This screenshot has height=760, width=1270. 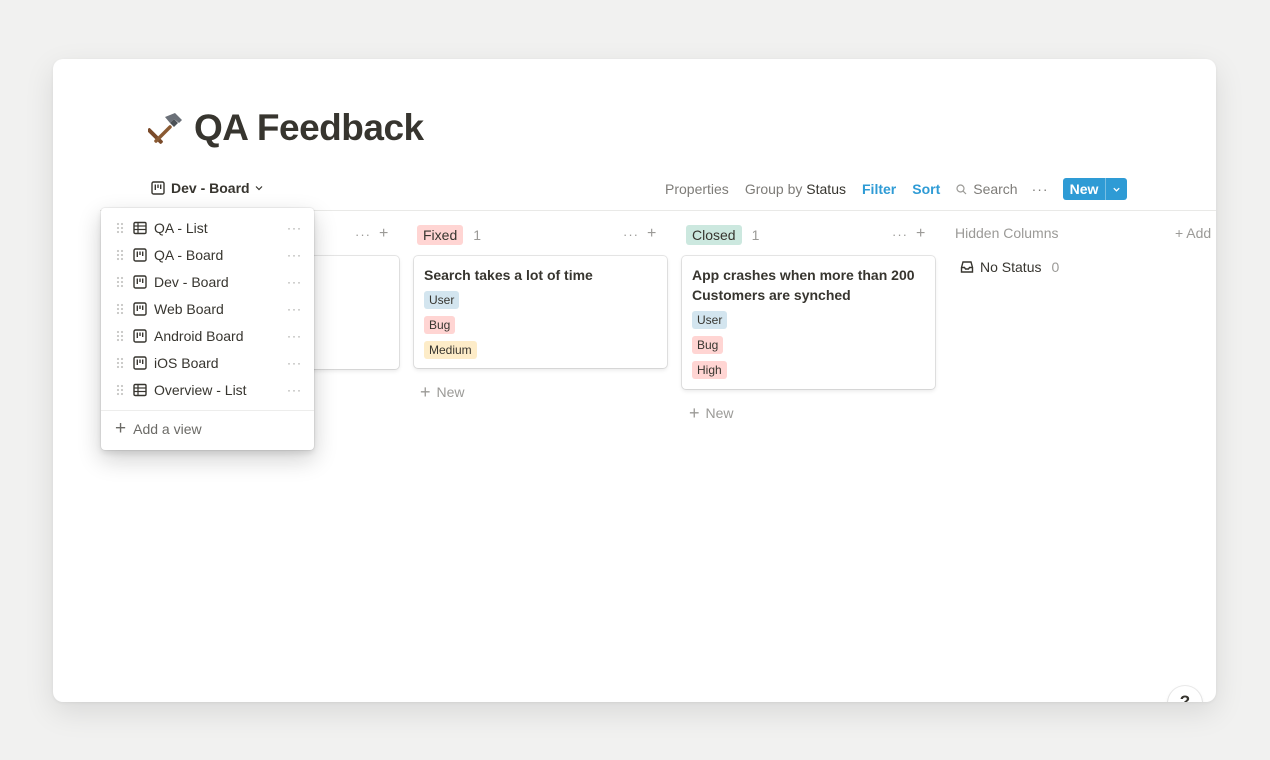 I want to click on view-switcher-label: Dev - Board, so click(x=210, y=188).